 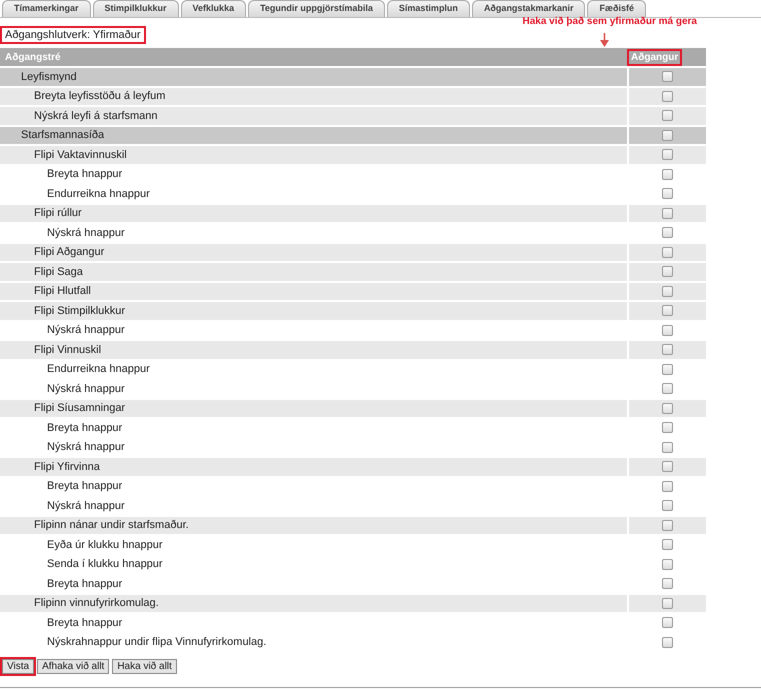 What do you see at coordinates (654, 57) in the screenshot?
I see `column-header: Aðgangur` at bounding box center [654, 57].